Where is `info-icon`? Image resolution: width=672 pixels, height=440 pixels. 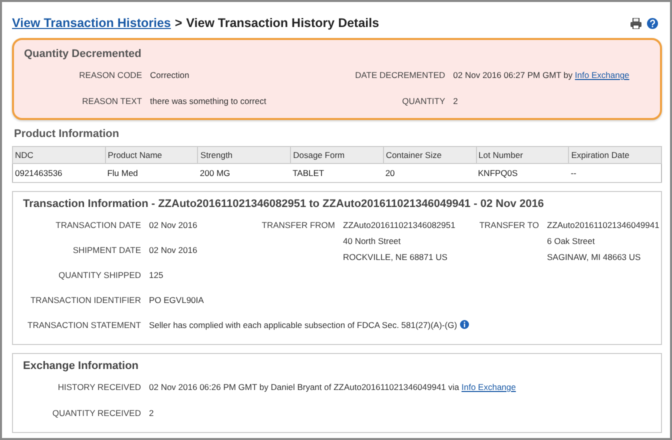 info-icon is located at coordinates (465, 324).